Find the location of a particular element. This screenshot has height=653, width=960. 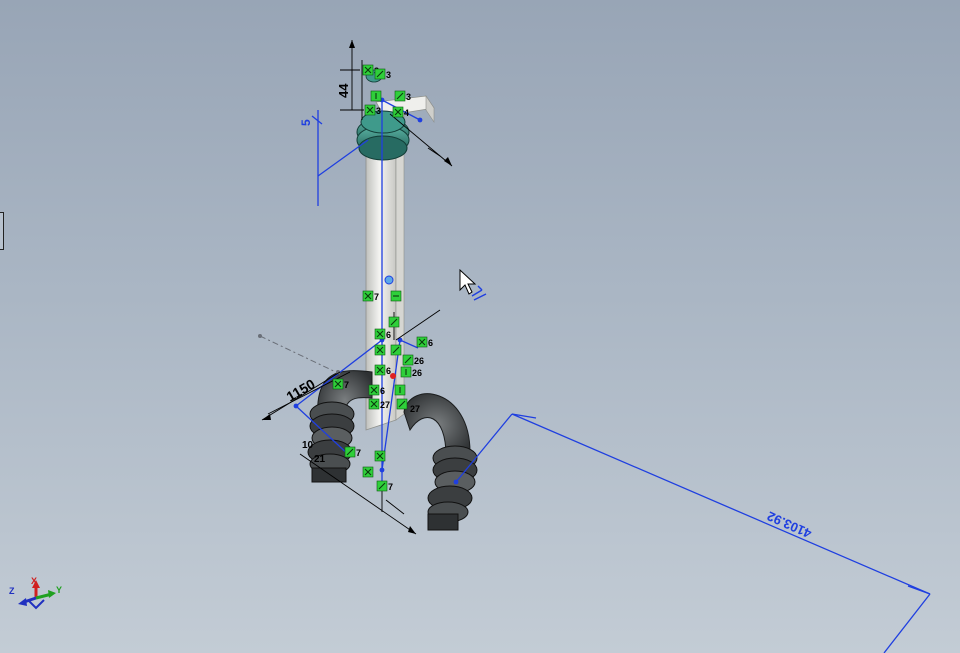

right-u-bend-fitting is located at coordinates (440, 462).